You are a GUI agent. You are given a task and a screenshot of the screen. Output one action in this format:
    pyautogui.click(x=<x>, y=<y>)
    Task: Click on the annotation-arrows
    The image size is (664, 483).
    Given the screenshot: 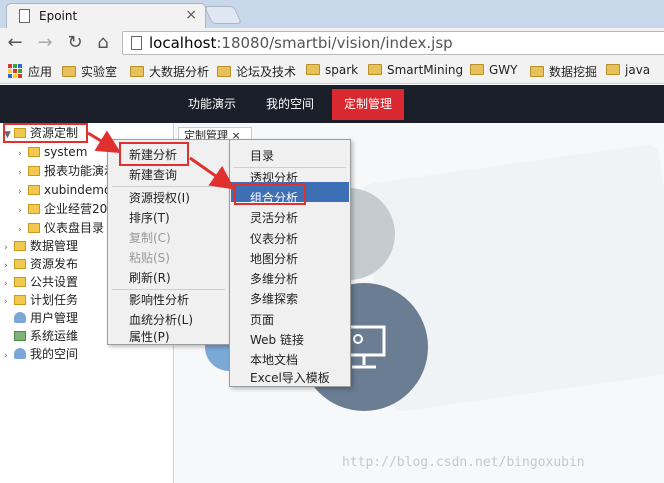 What is the action you would take?
    pyautogui.click(x=161, y=160)
    